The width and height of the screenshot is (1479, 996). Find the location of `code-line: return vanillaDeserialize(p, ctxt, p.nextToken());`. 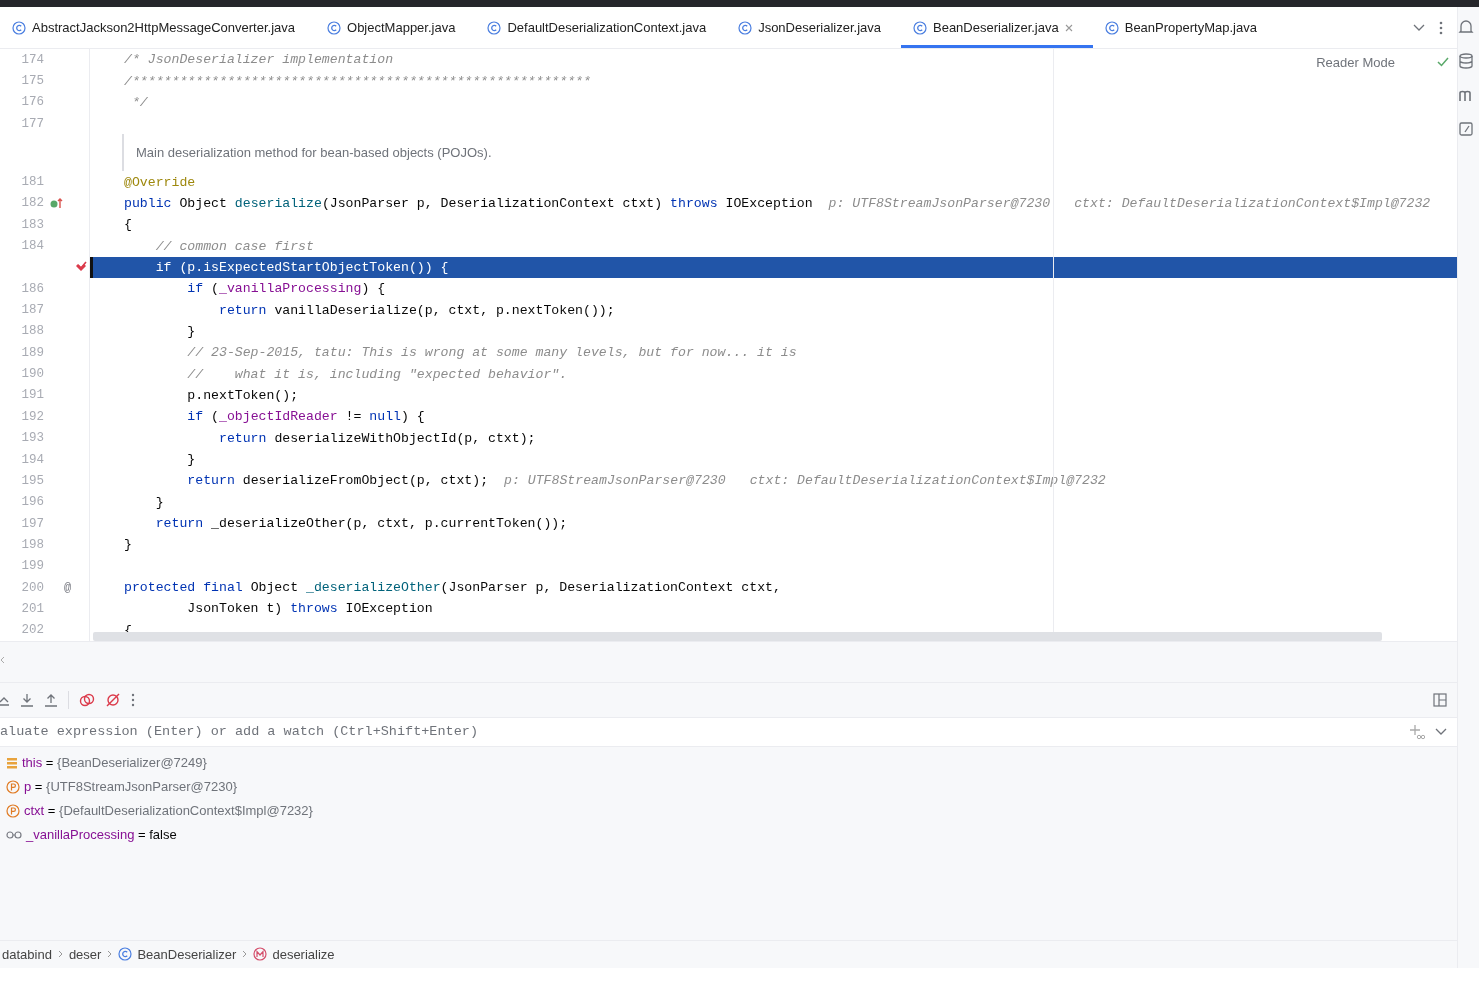

code-line: return vanillaDeserialize(p, ctxt, p.nextToken()); is located at coordinates (416, 310).